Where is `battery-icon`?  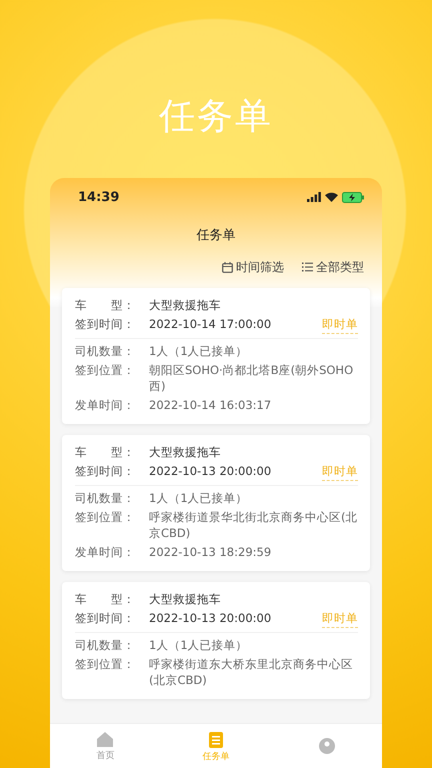 battery-icon is located at coordinates (353, 197).